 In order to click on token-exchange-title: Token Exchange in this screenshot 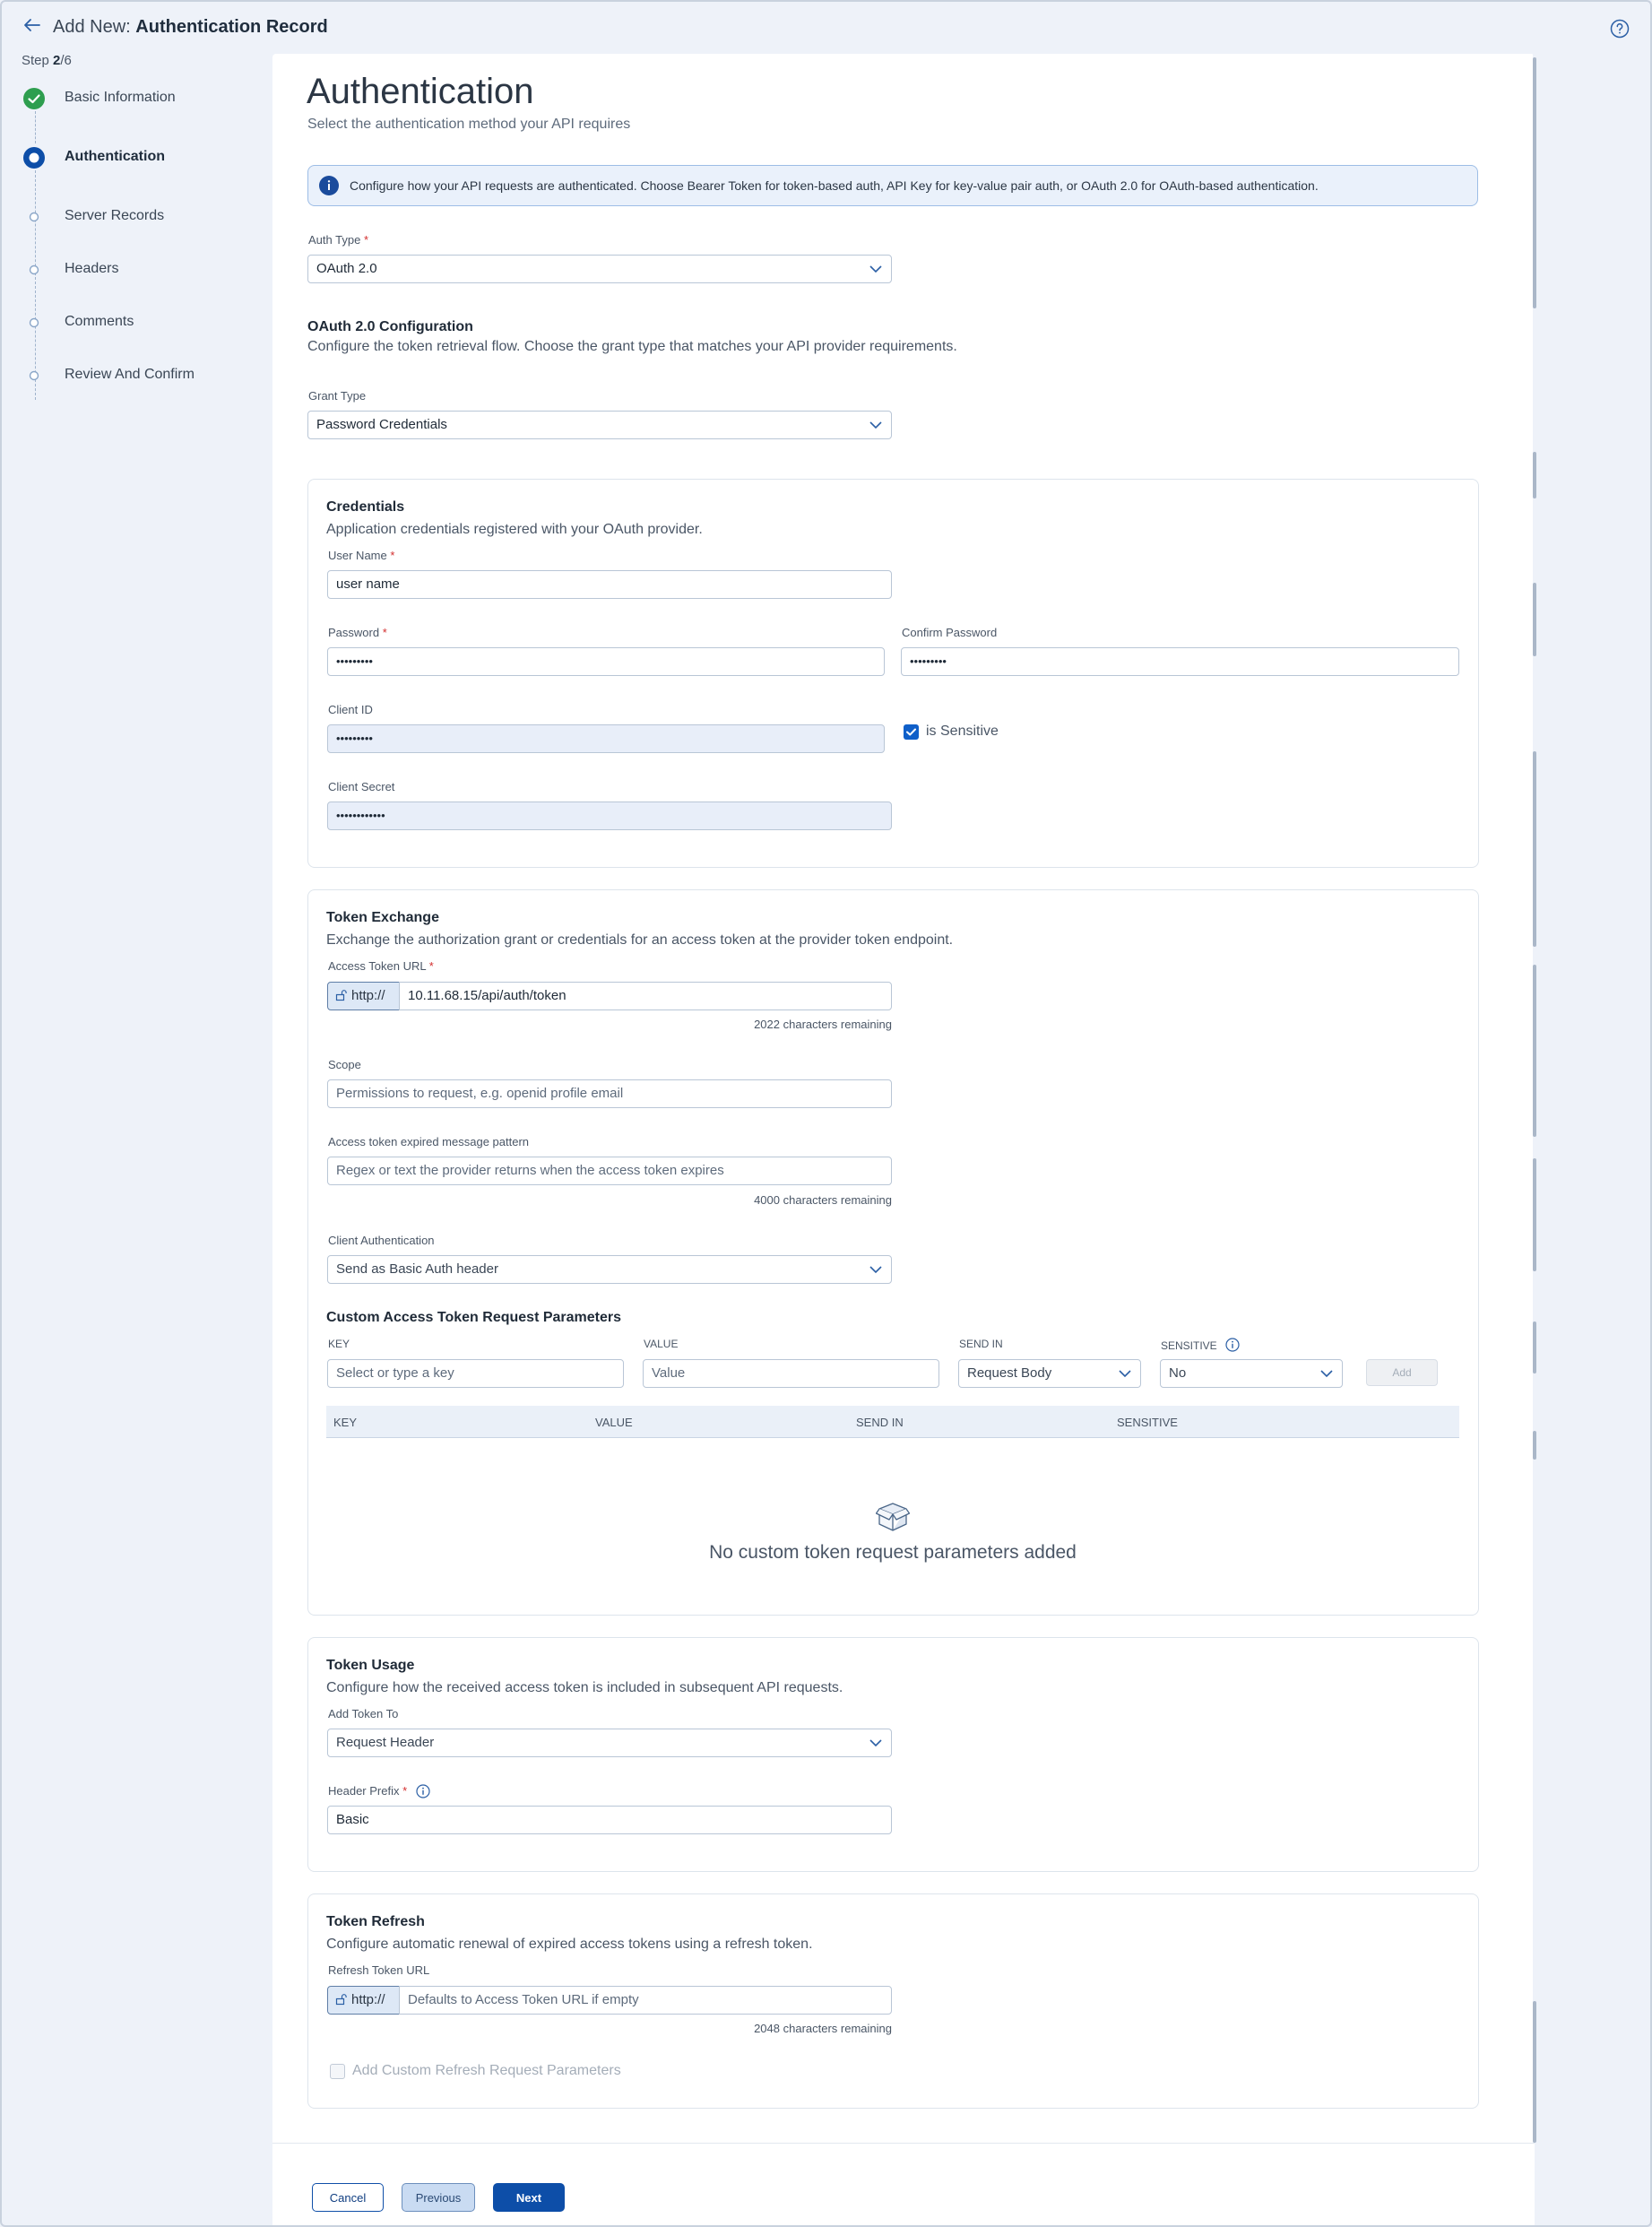, I will do `click(382, 917)`.